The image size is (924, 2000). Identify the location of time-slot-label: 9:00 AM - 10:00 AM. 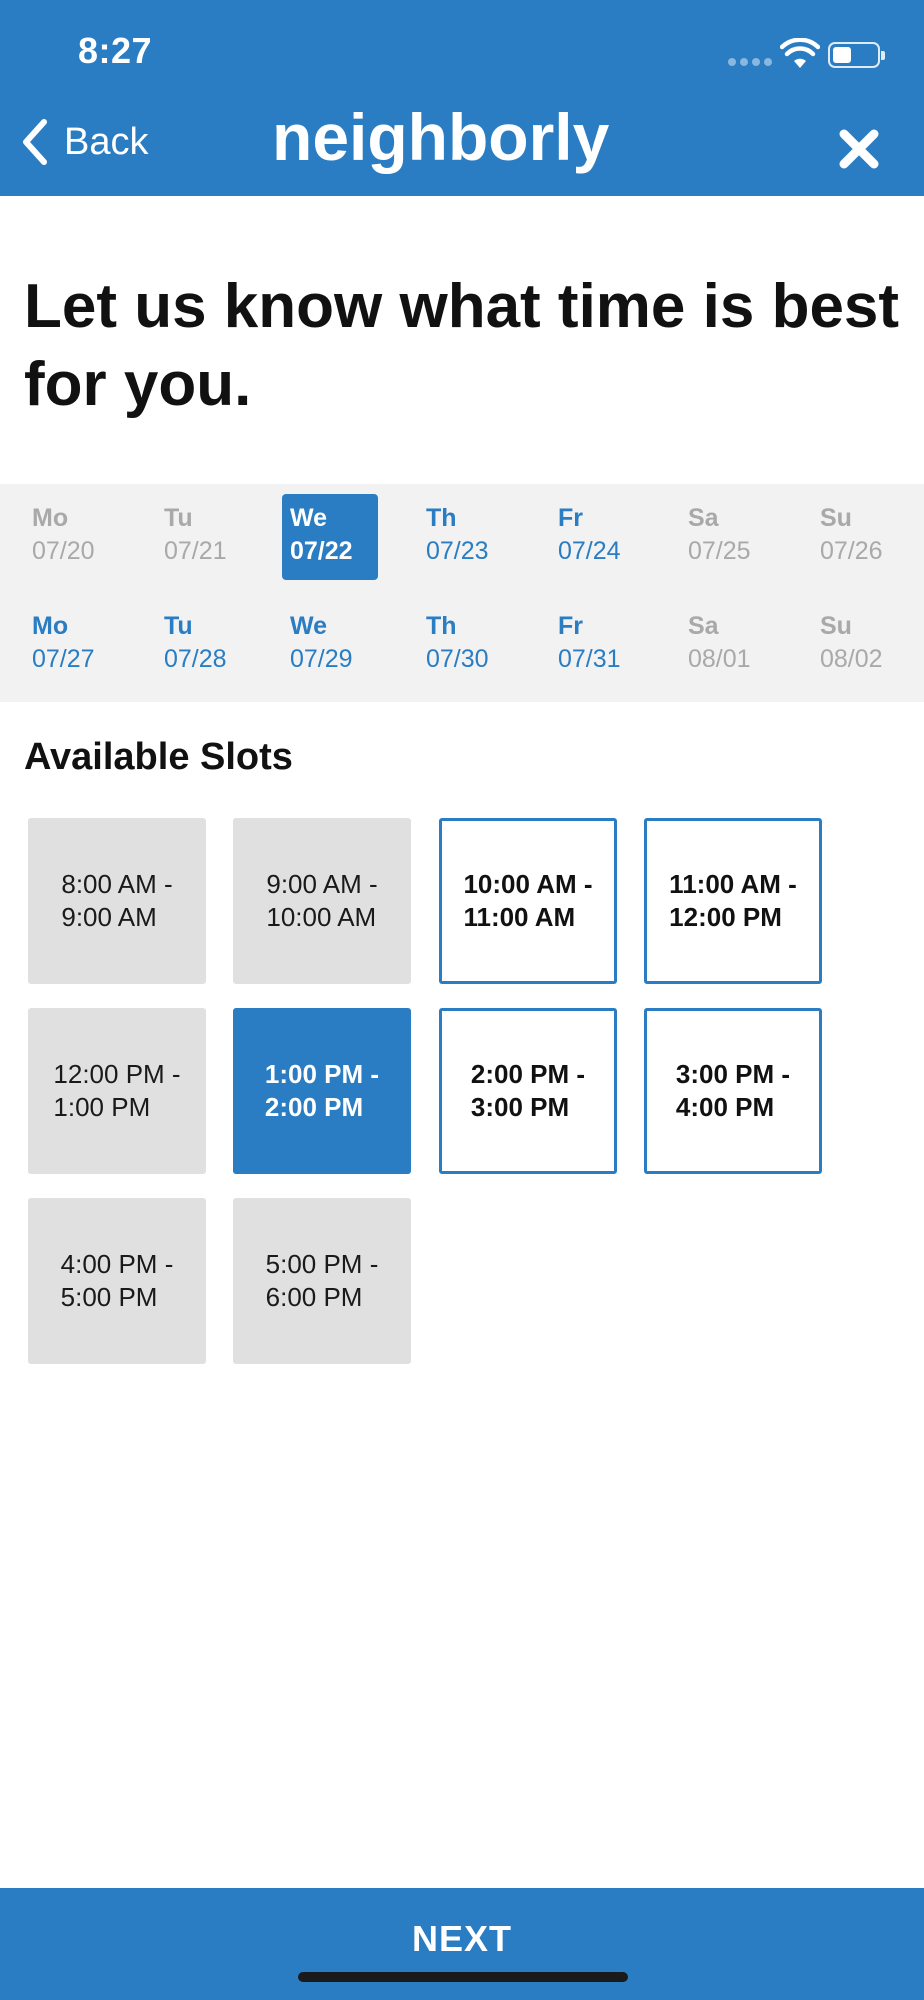
(322, 900).